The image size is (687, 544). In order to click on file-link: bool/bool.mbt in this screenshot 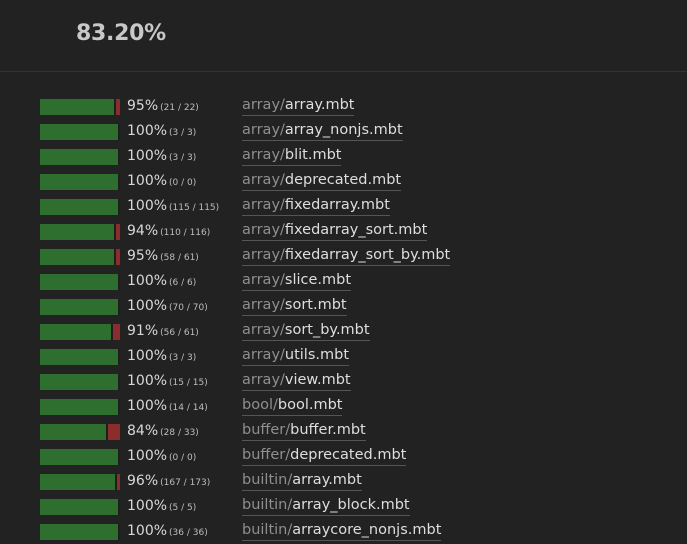, I will do `click(292, 406)`.